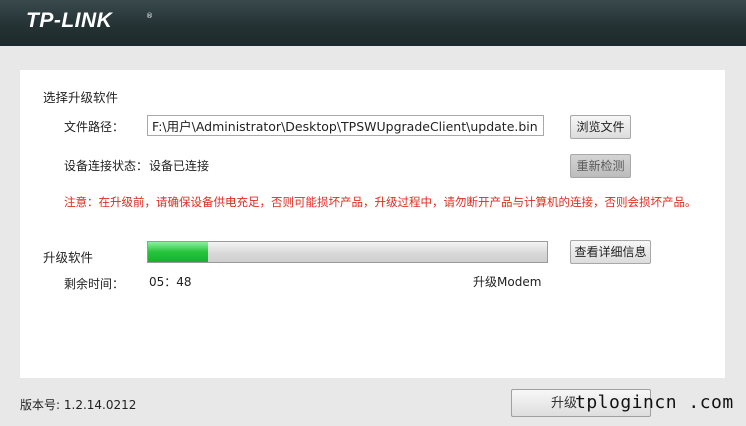  I want to click on version-info: 版本号: 1.2.14.0212, so click(78, 404).